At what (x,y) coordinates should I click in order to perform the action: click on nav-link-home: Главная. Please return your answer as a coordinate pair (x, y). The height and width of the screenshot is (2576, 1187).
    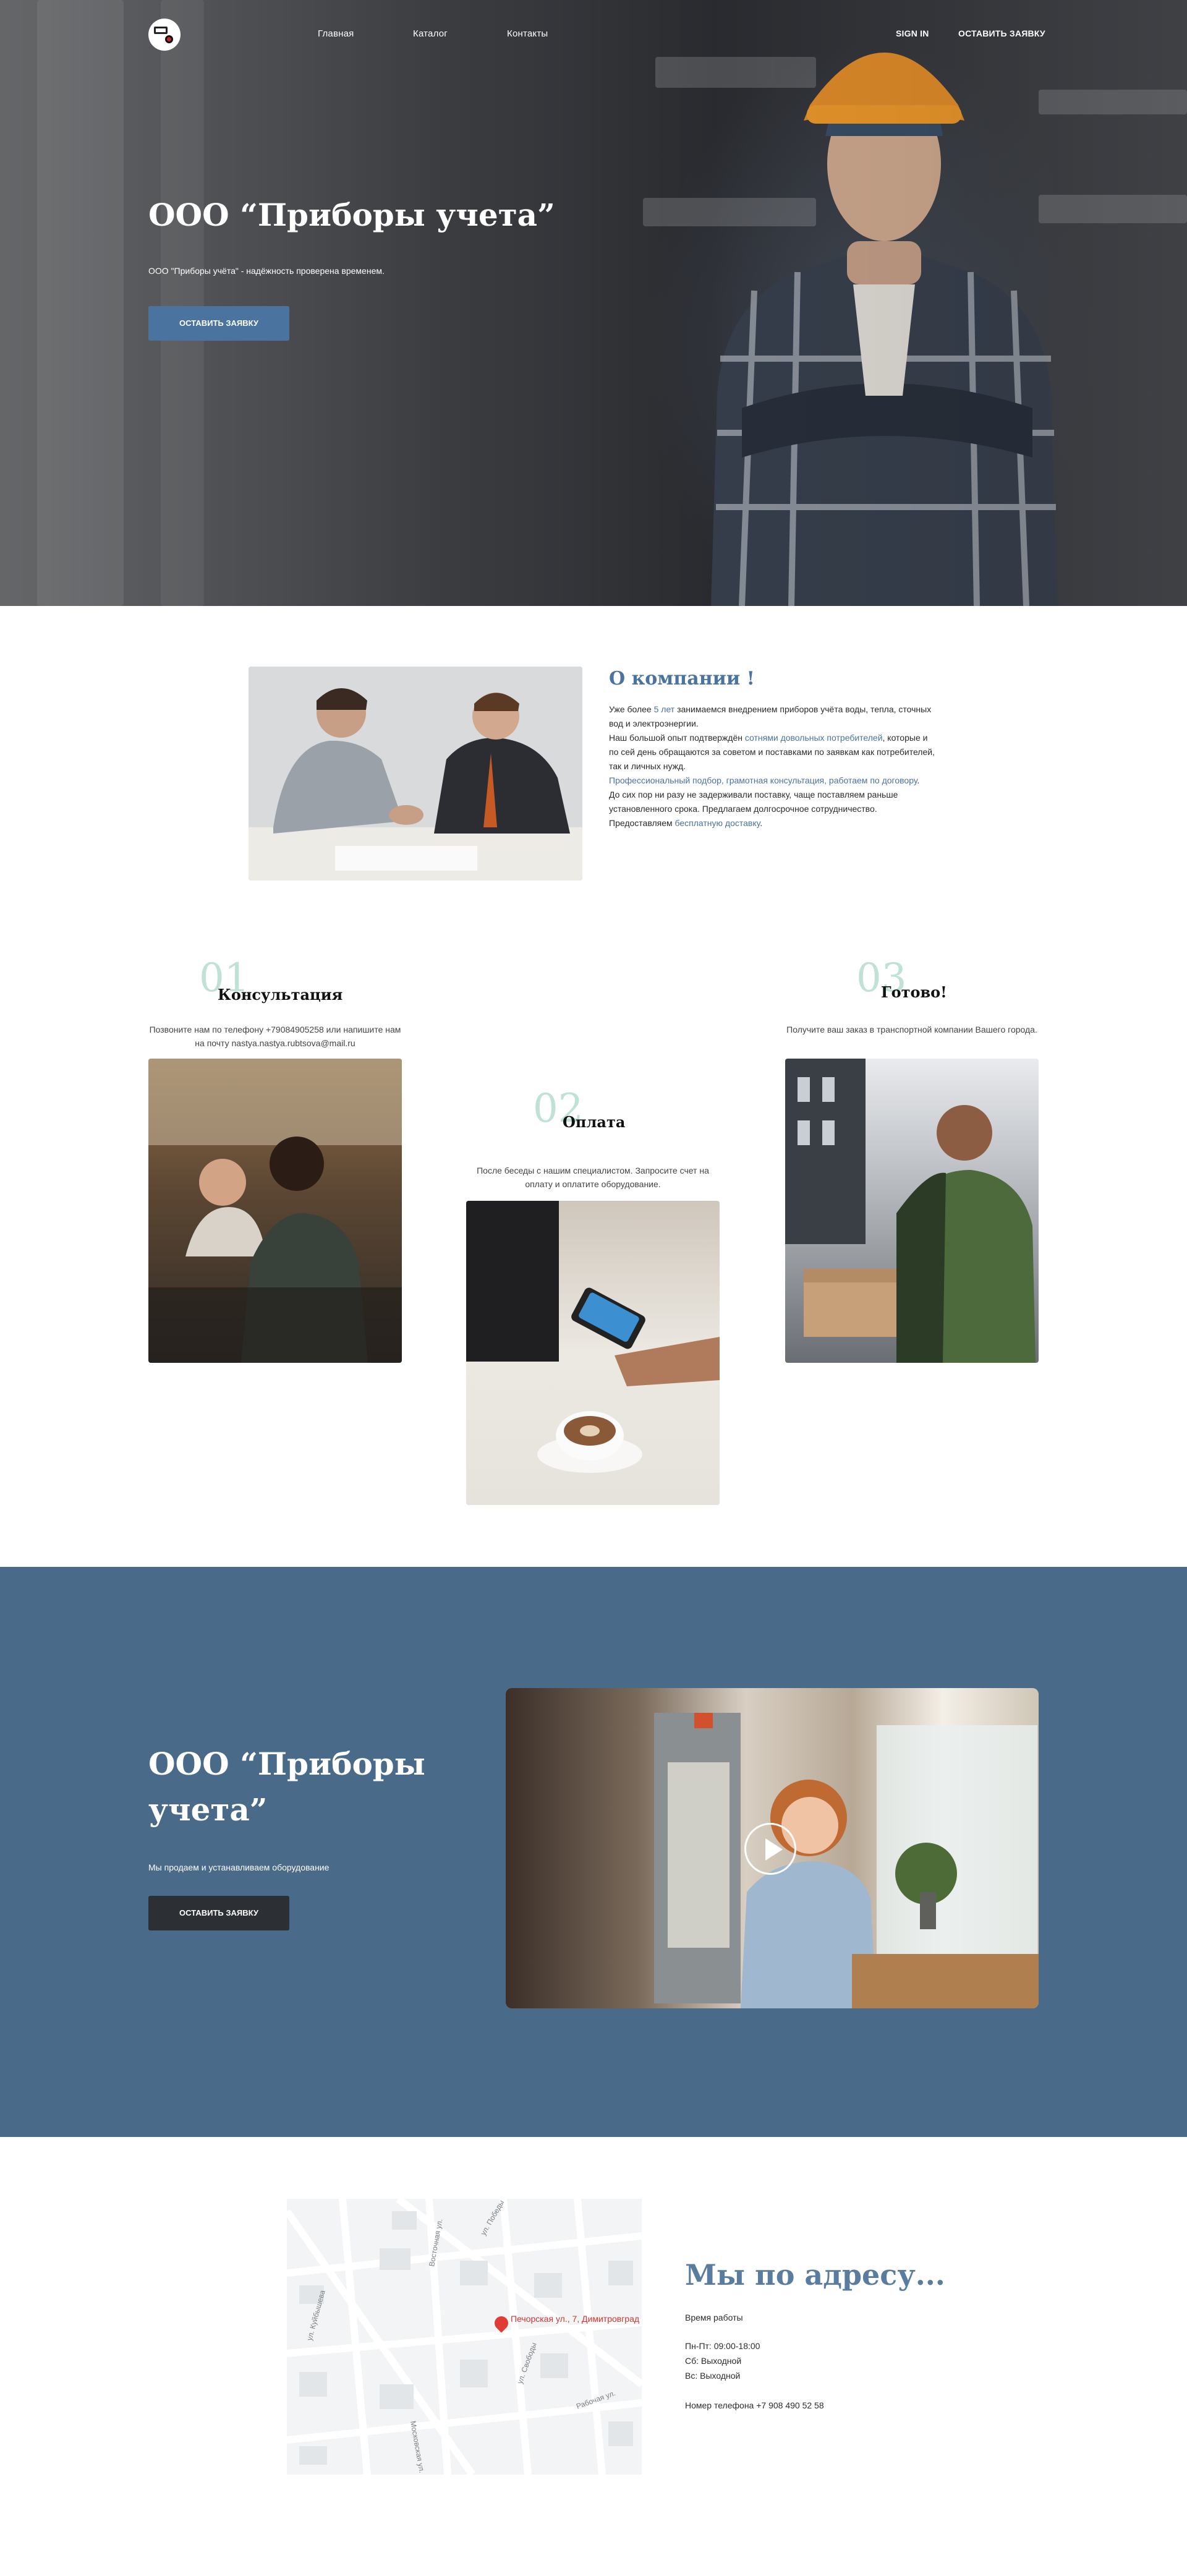
    Looking at the image, I should click on (336, 33).